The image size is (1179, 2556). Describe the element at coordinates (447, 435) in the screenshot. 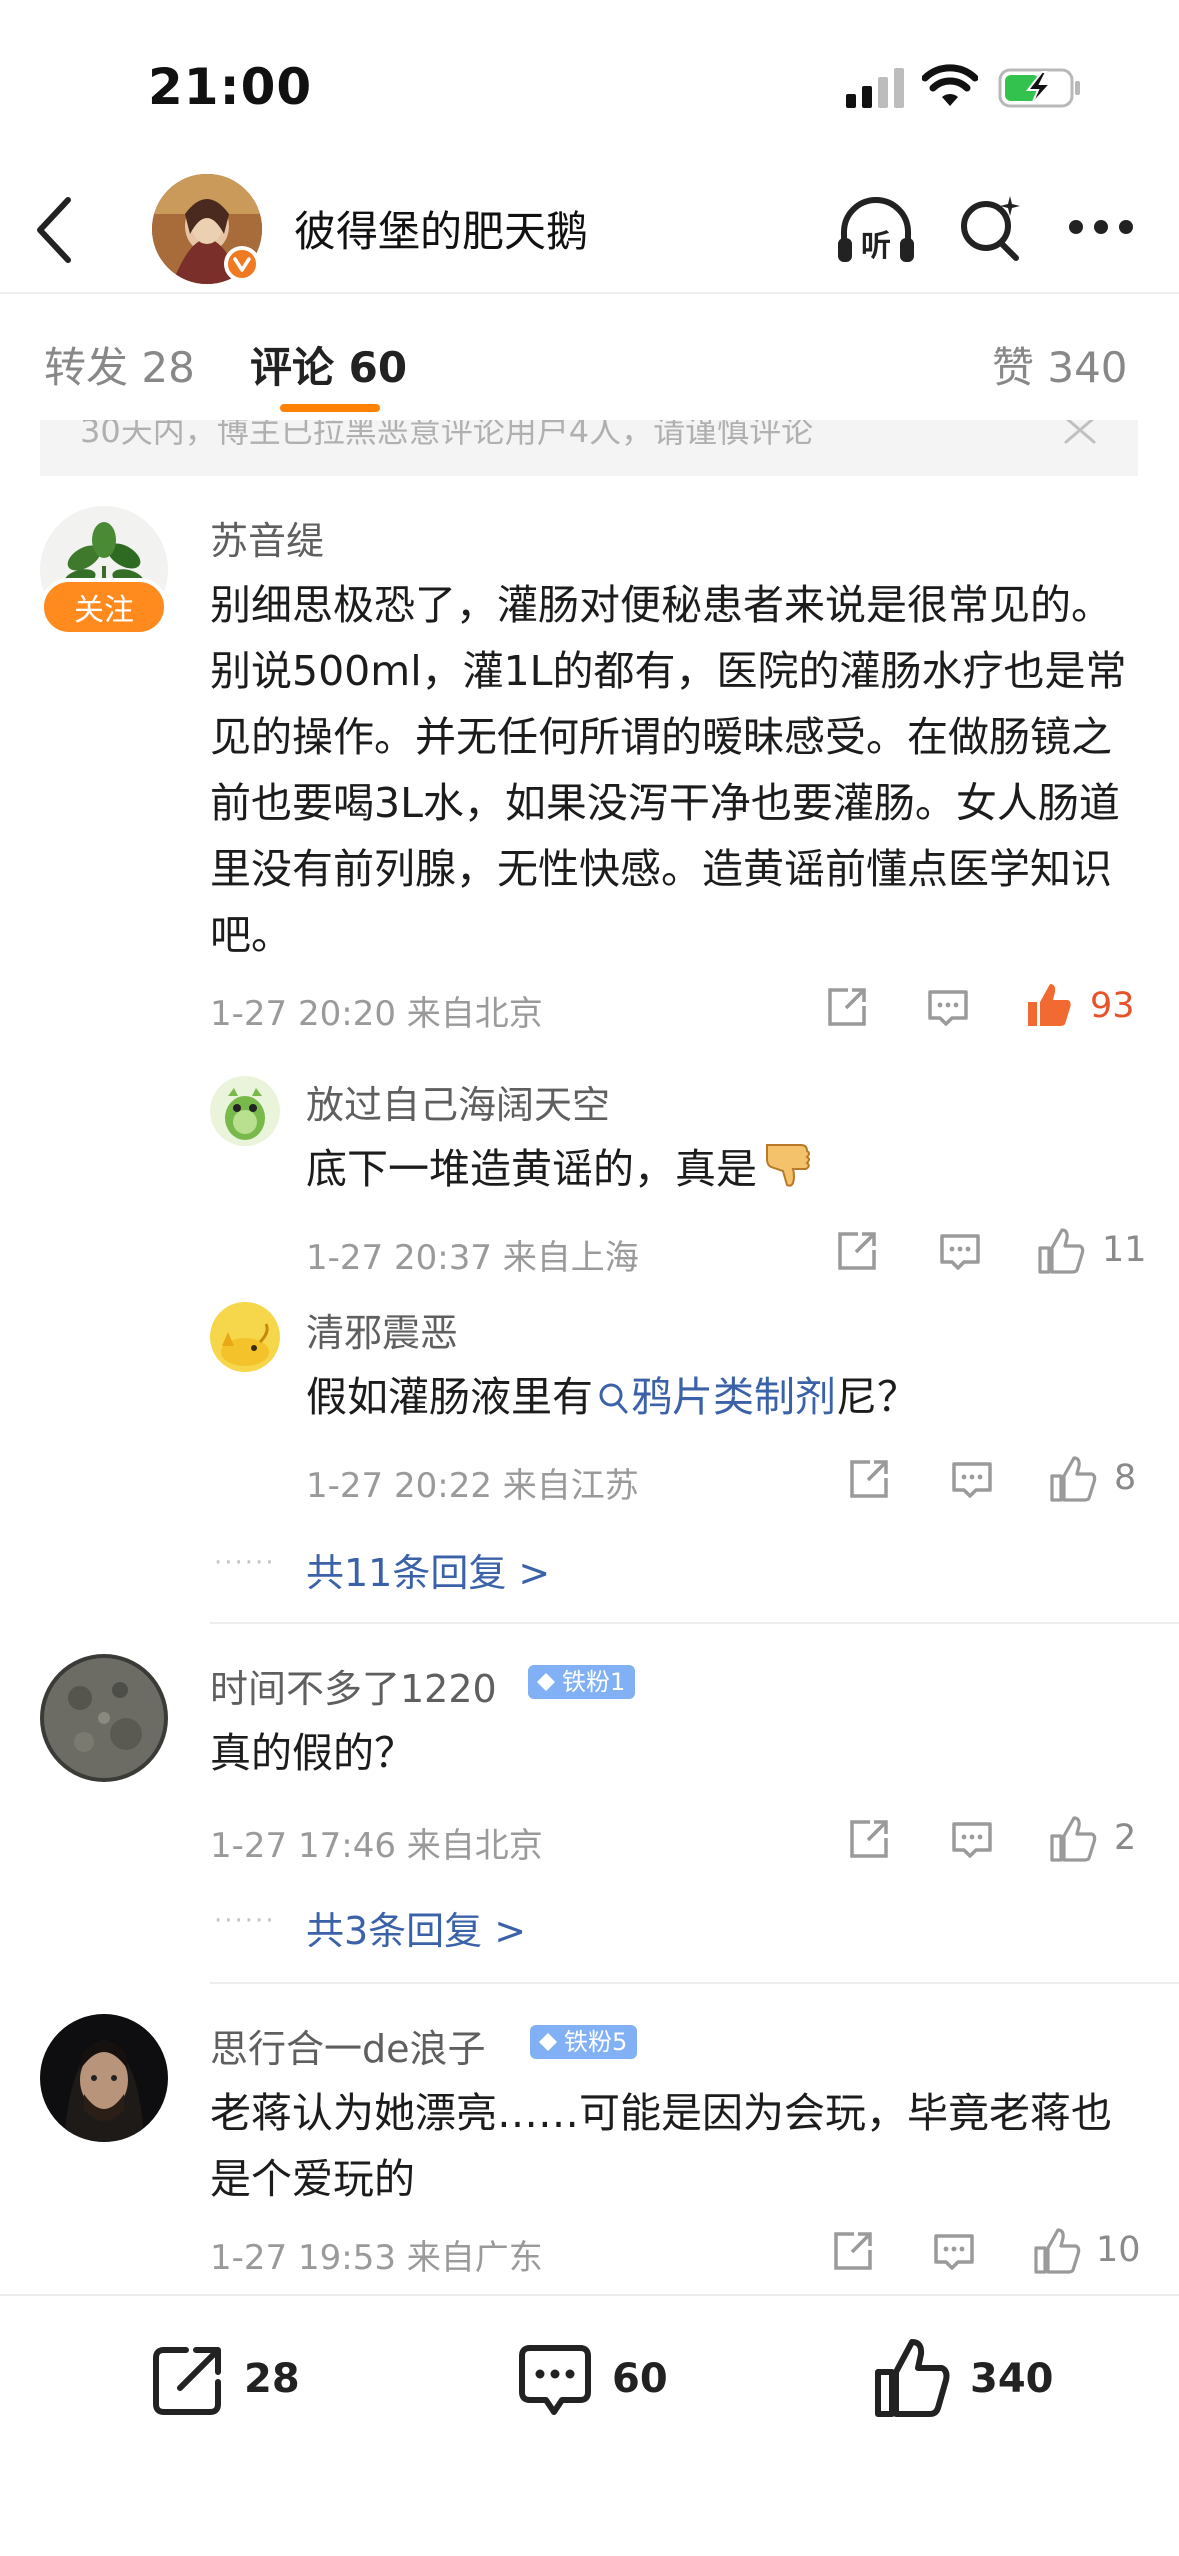

I see `notice-text: 30天内，博主已拉黑恶意评论用户4人，请谨慎评论` at that location.